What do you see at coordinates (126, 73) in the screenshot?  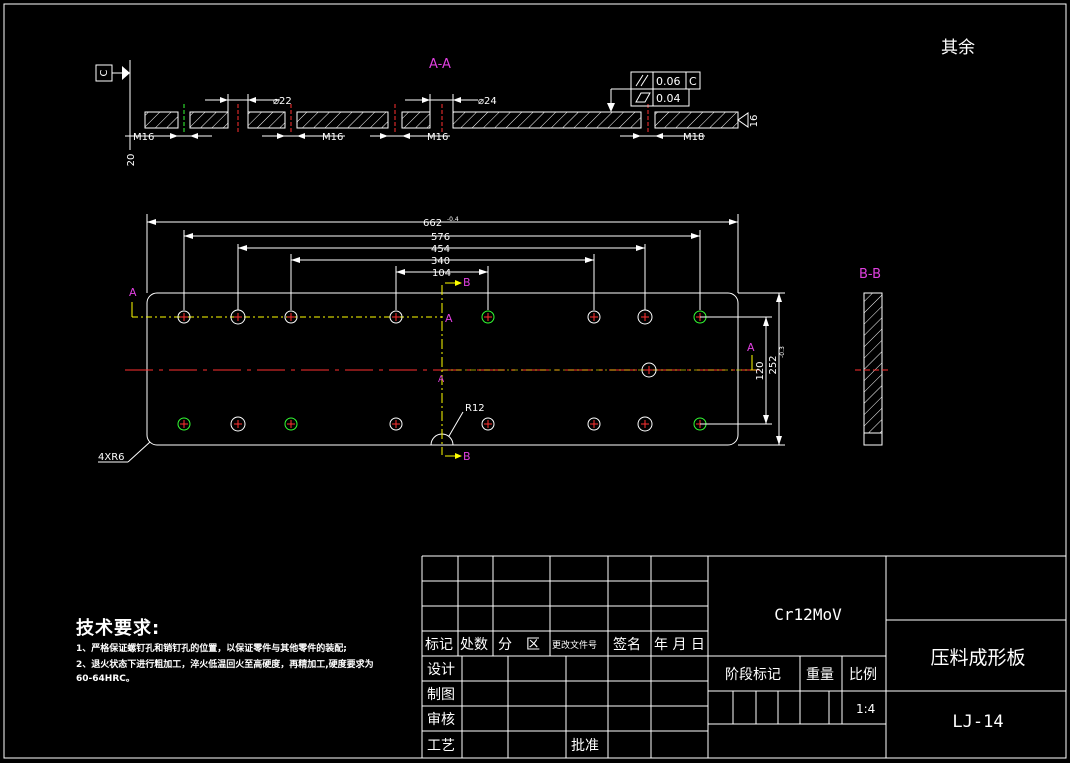 I see `datum-c-triangle` at bounding box center [126, 73].